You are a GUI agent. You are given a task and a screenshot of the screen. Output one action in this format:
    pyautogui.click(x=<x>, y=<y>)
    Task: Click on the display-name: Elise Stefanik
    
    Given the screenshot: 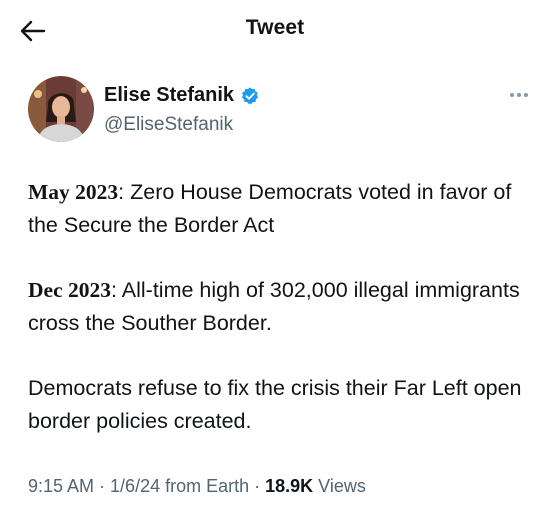 What is the action you would take?
    pyautogui.click(x=169, y=95)
    